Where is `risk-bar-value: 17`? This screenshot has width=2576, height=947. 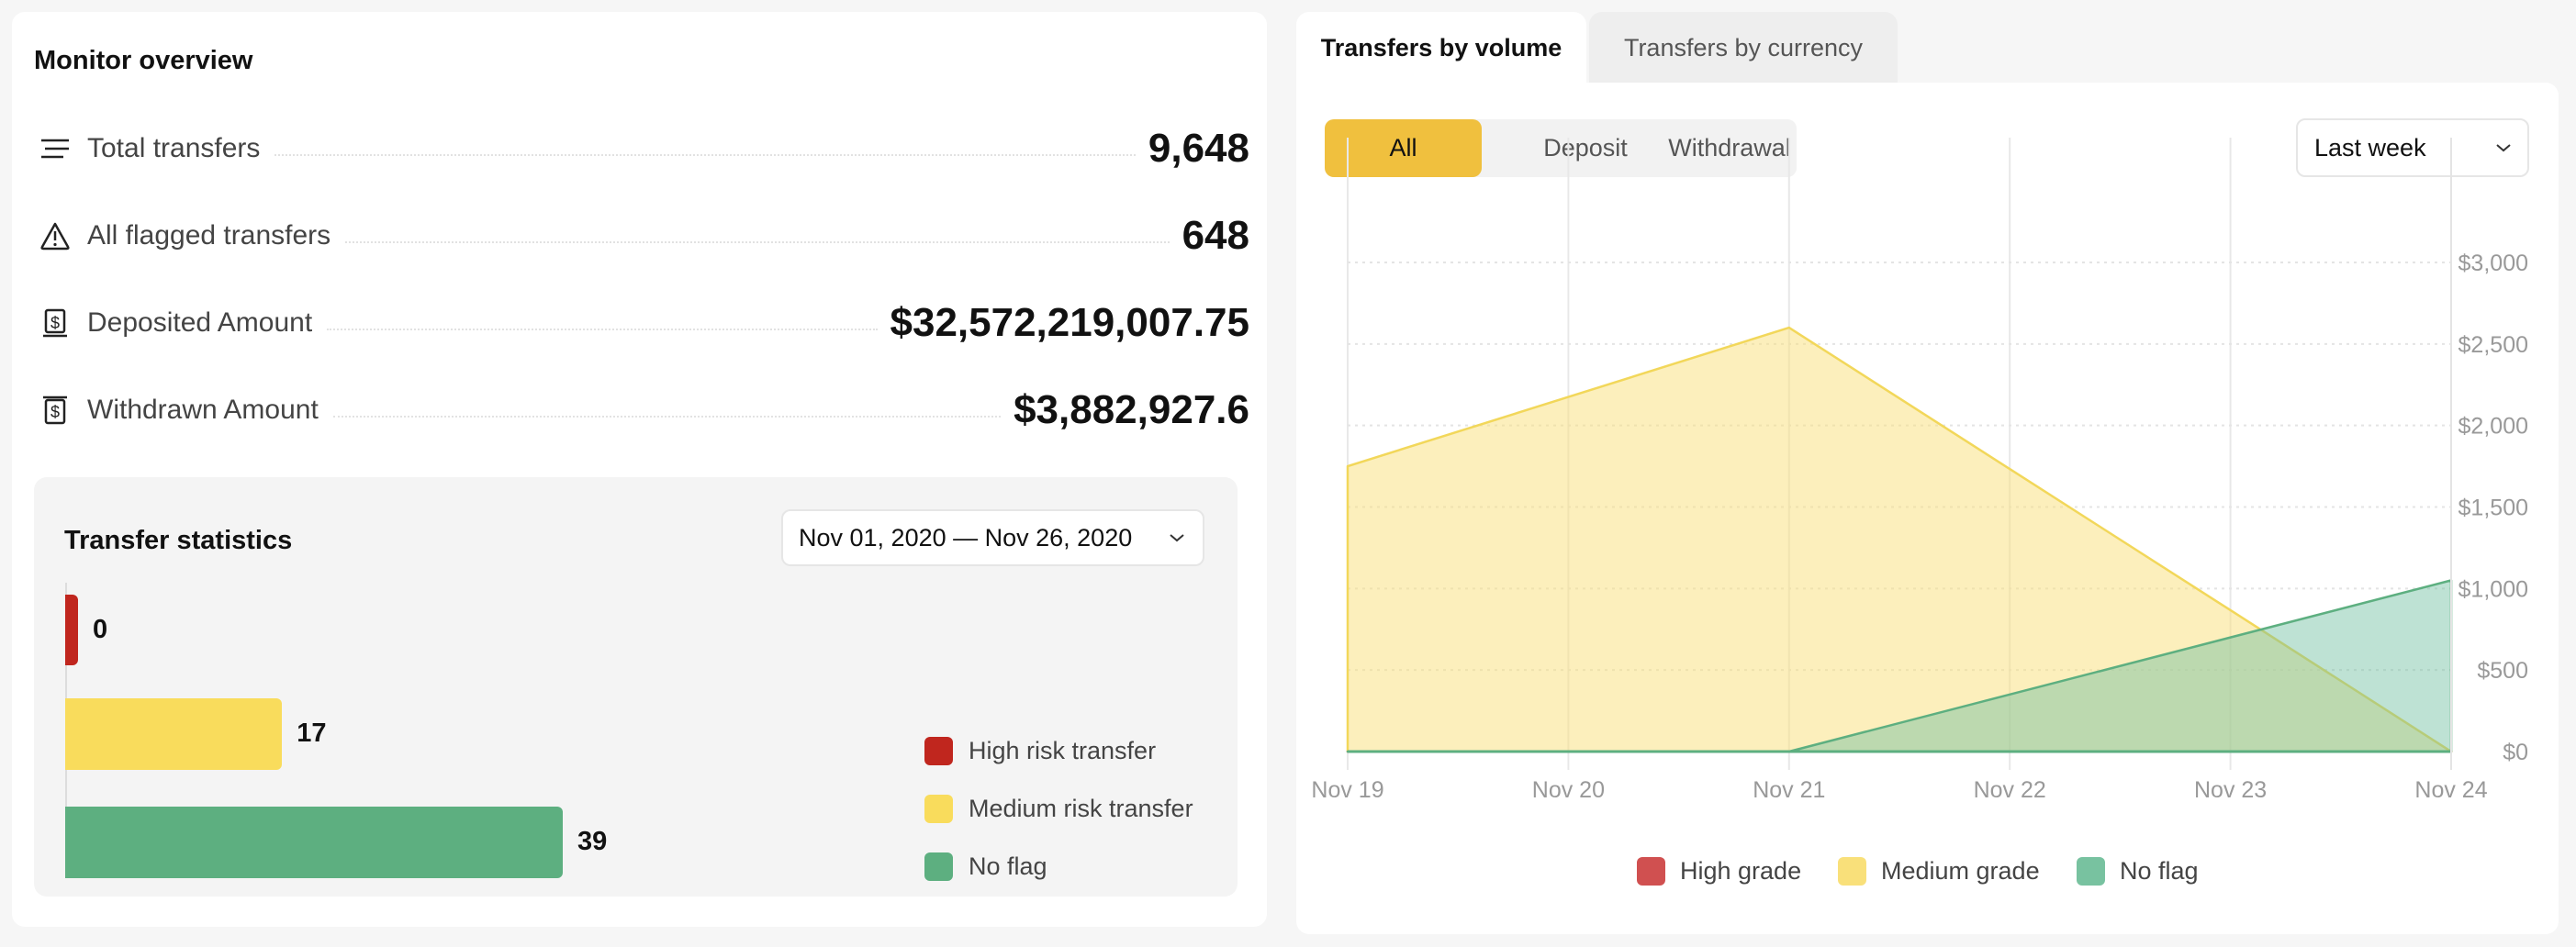
risk-bar-value: 17 is located at coordinates (312, 733).